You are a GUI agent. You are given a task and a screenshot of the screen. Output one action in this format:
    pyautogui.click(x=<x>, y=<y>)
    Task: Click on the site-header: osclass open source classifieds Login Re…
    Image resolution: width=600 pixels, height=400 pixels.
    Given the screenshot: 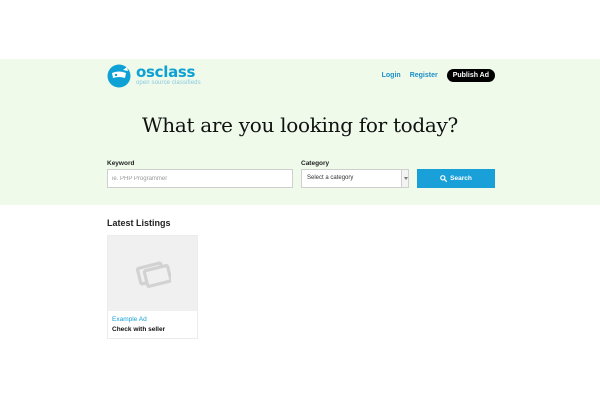 What is the action you would take?
    pyautogui.click(x=301, y=76)
    